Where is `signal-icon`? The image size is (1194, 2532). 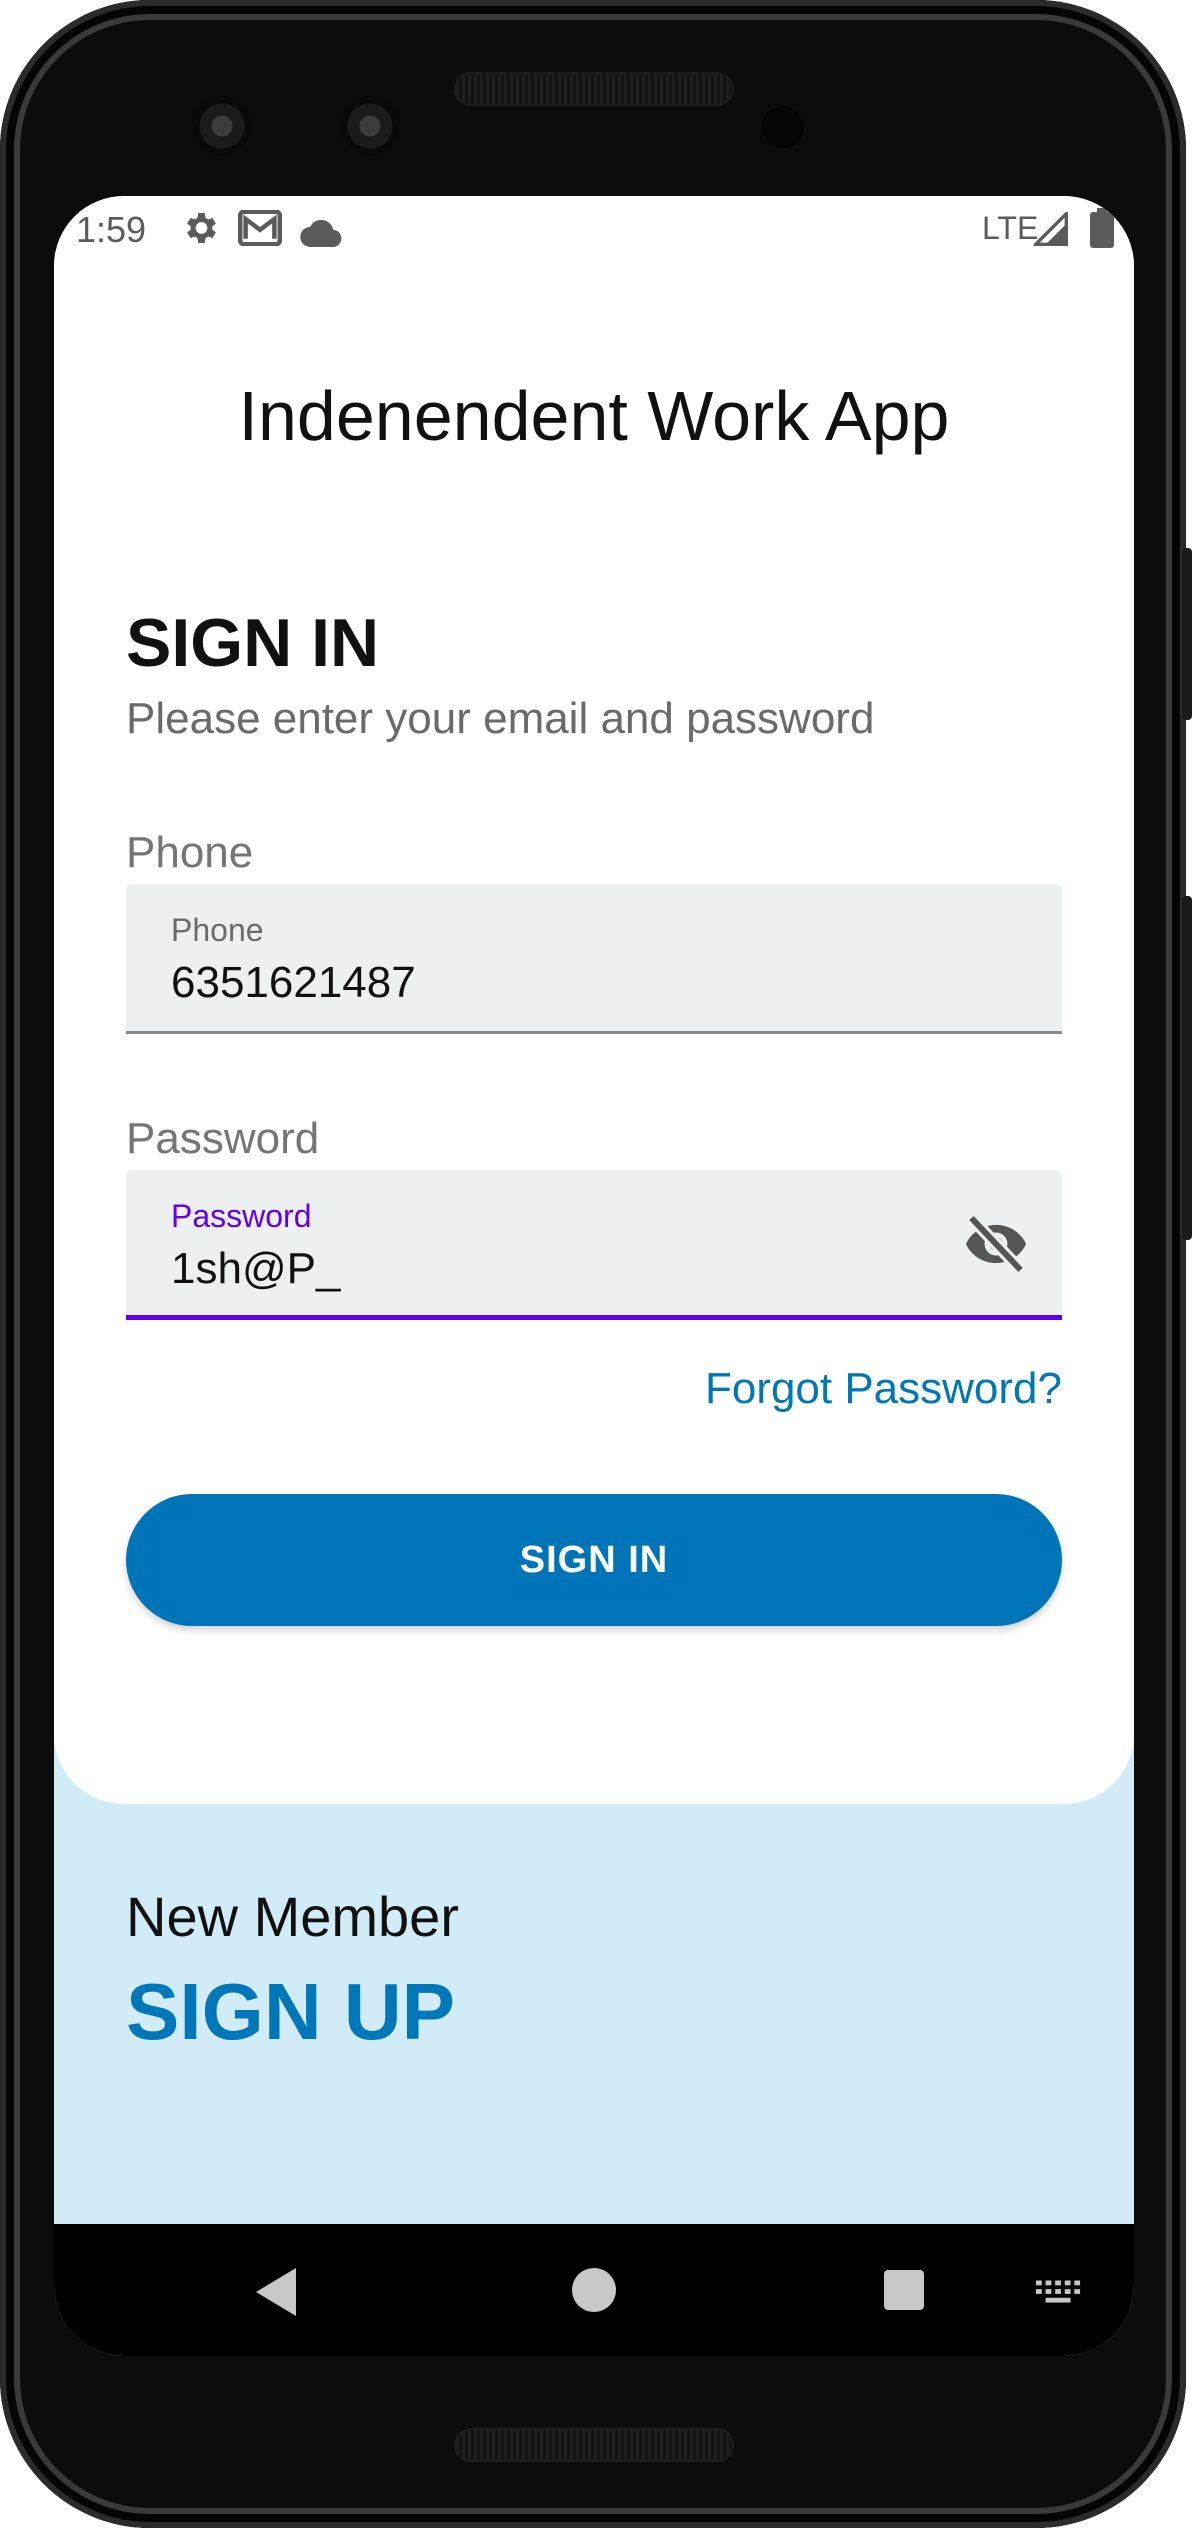
signal-icon is located at coordinates (1049, 232).